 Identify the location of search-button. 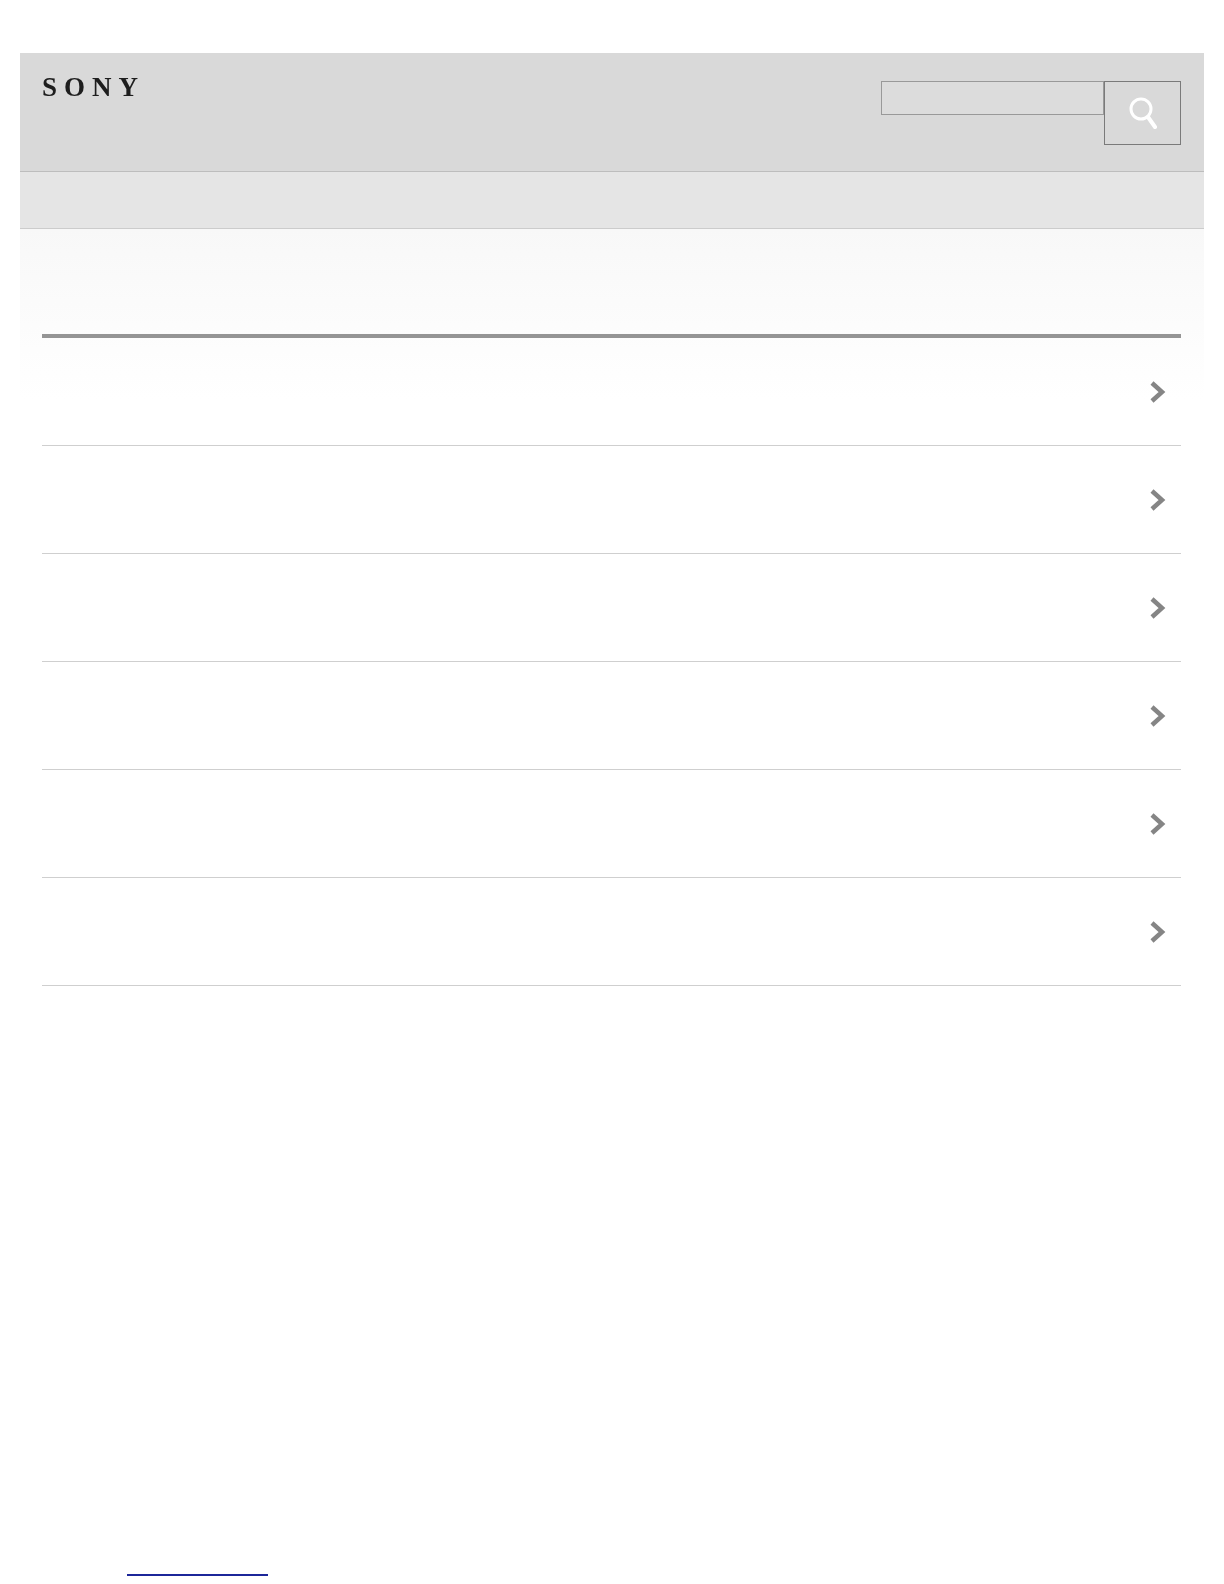
(1142, 113).